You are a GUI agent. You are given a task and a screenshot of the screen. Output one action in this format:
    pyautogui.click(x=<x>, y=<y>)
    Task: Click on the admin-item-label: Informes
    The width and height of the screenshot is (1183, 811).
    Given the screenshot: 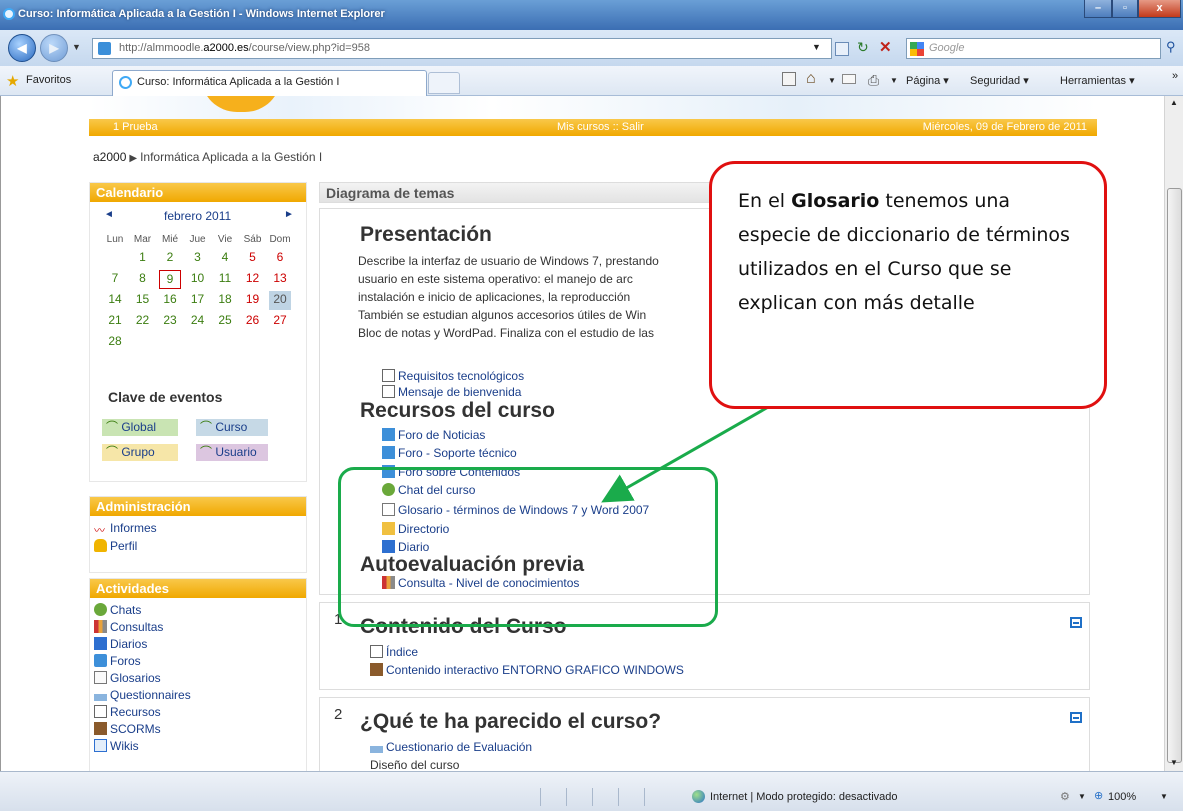 What is the action you would take?
    pyautogui.click(x=133, y=528)
    